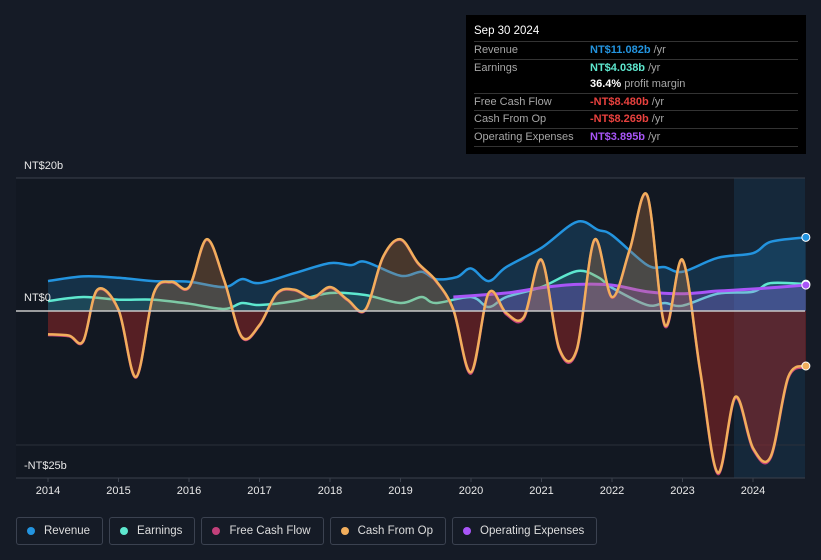 This screenshot has height=560, width=821. What do you see at coordinates (806, 237) in the screenshot?
I see `revenue-endpoint` at bounding box center [806, 237].